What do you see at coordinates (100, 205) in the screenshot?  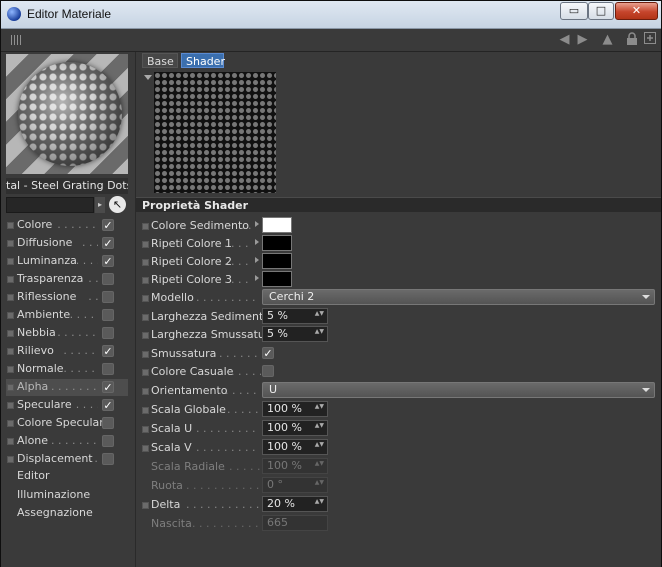 I see `material-menu-arrow-icon: ▸` at bounding box center [100, 205].